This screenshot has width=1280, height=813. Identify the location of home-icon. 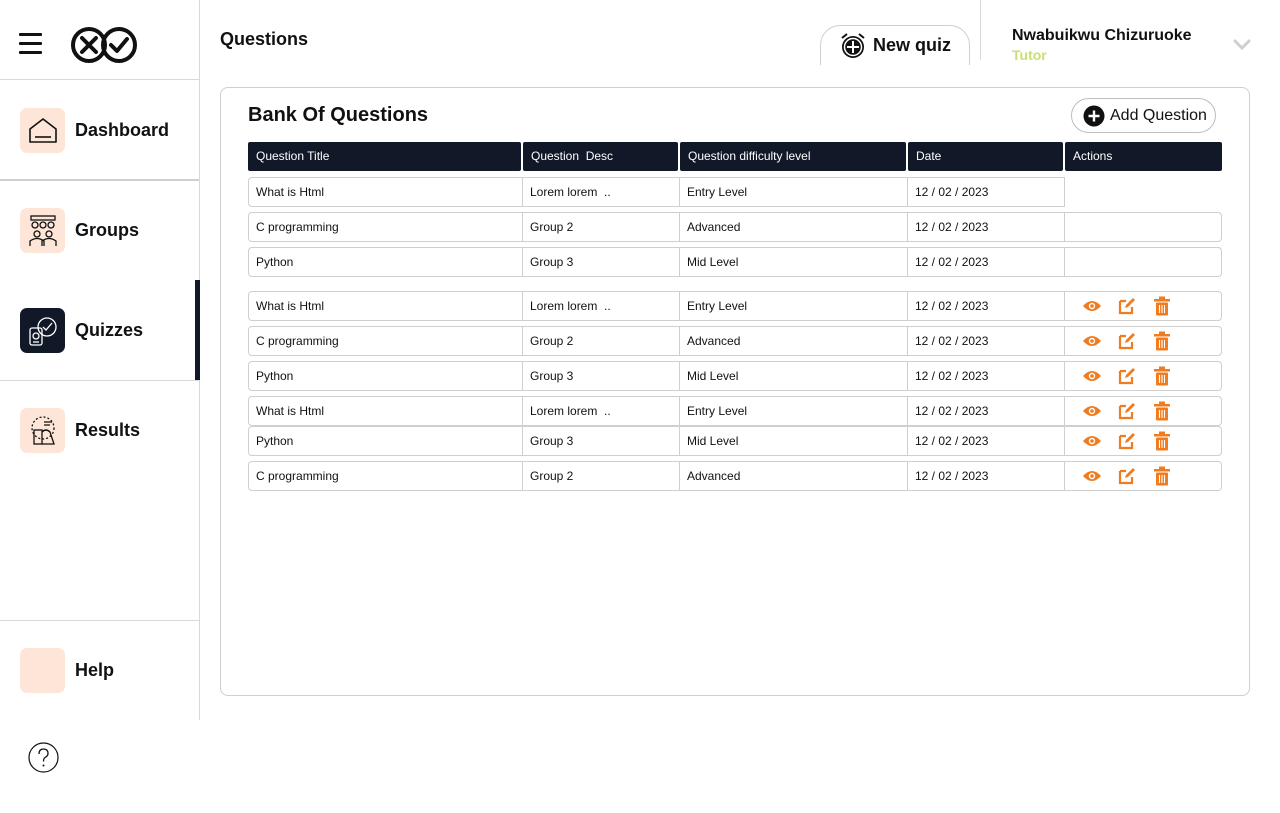
(42, 130).